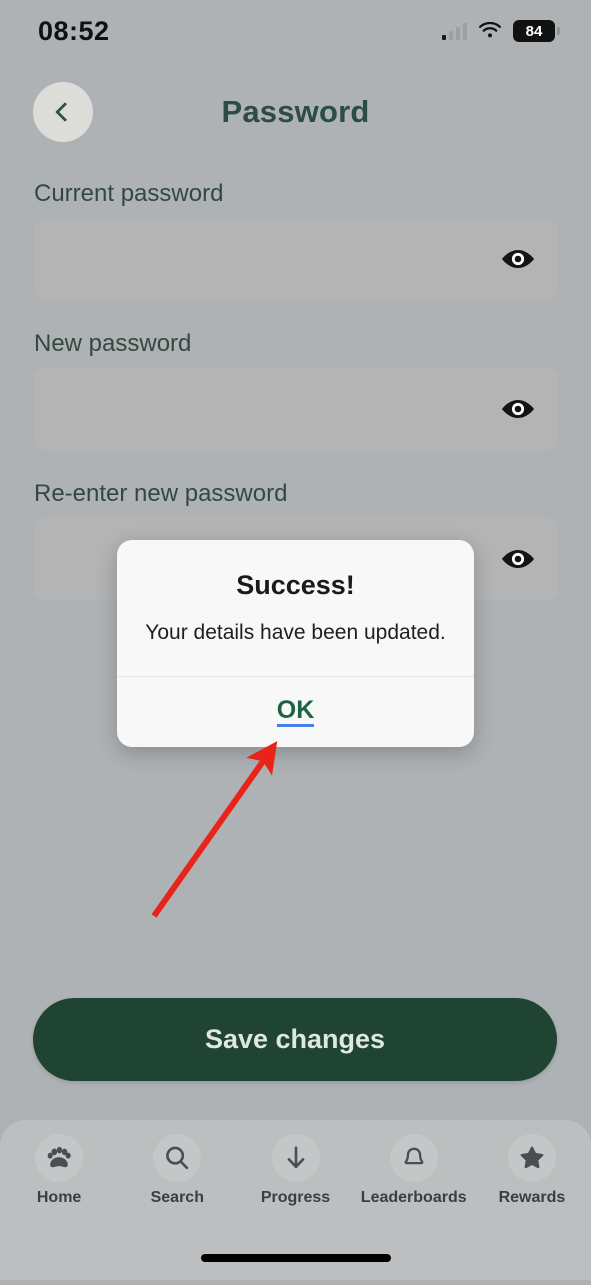  Describe the element at coordinates (177, 1158) in the screenshot. I see `search-icon` at that location.